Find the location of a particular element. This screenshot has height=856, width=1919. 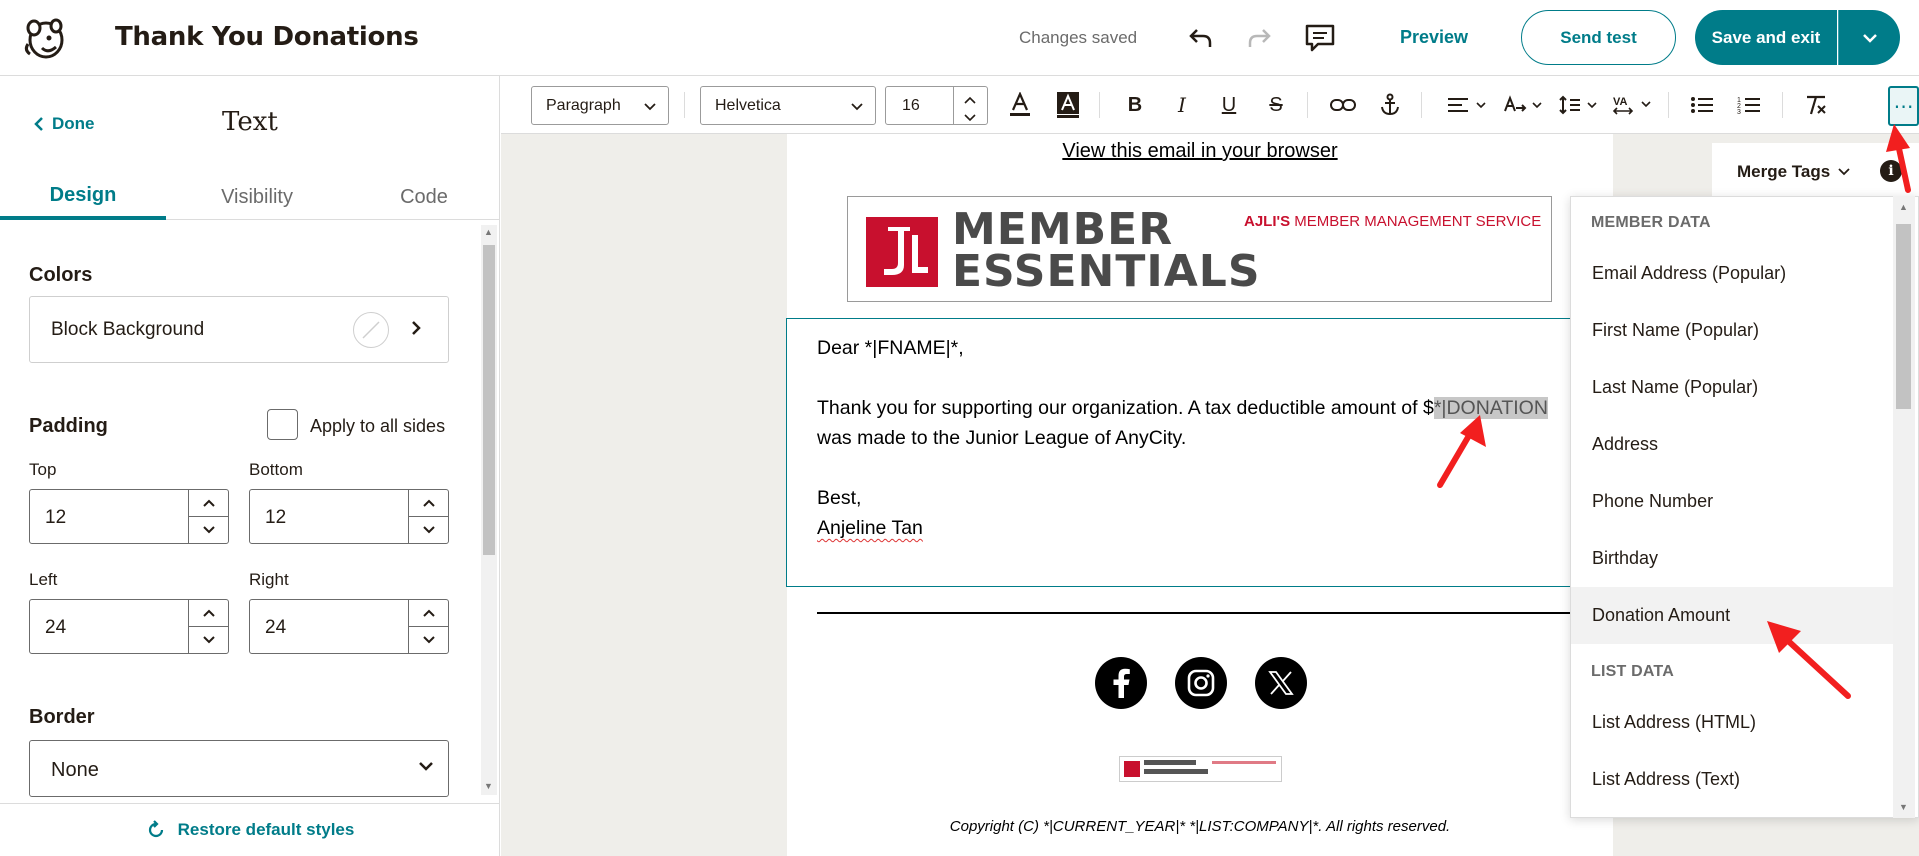

font-size-stepper: 16 is located at coordinates (936, 105).